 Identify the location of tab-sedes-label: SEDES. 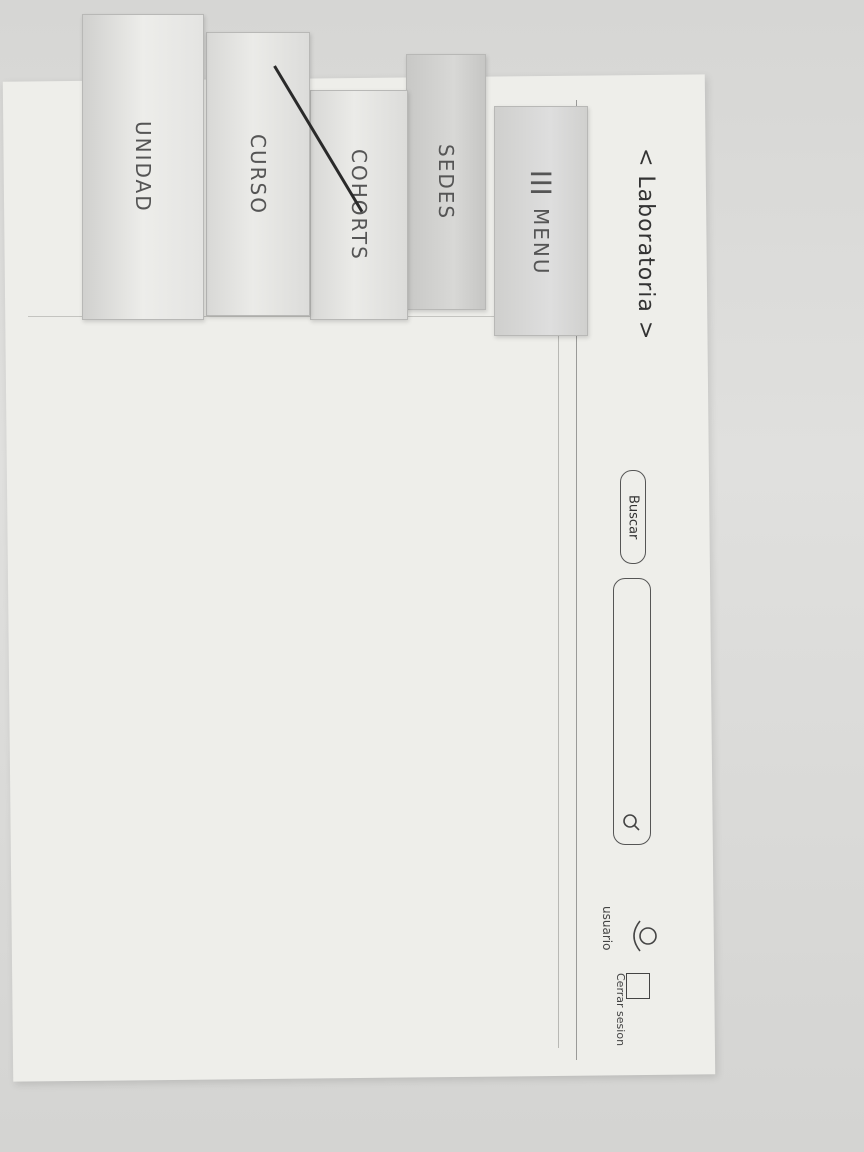
(446, 182).